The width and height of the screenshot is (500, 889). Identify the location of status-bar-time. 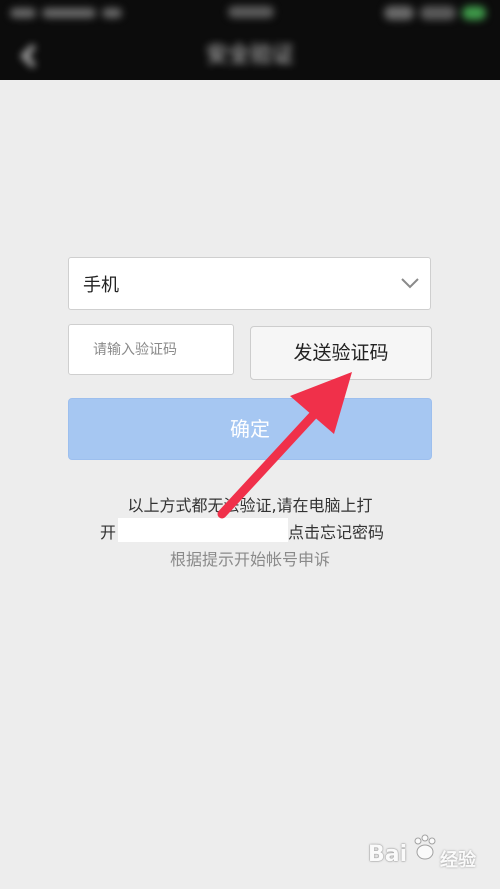
(251, 12).